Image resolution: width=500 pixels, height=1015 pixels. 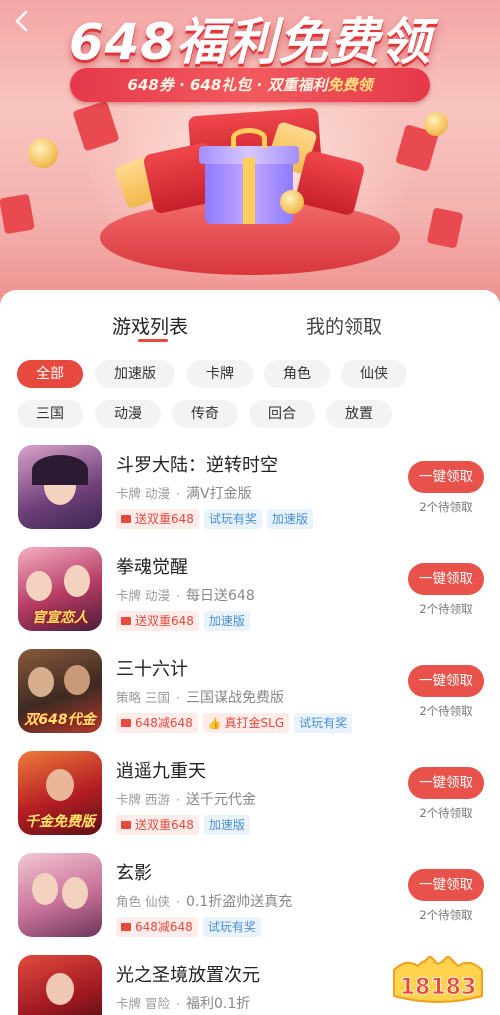 What do you see at coordinates (158, 901) in the screenshot?
I see `game-category: 仙侠` at bounding box center [158, 901].